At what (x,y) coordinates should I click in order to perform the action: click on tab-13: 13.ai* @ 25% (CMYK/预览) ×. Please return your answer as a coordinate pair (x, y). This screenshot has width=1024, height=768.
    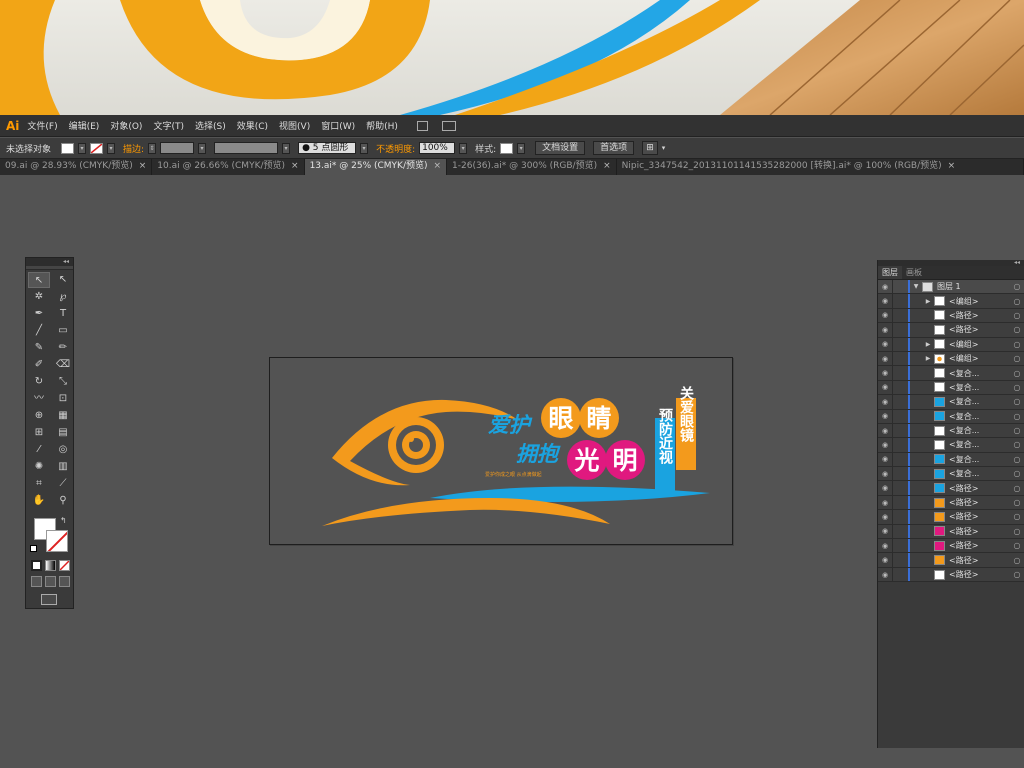
    Looking at the image, I should click on (376, 167).